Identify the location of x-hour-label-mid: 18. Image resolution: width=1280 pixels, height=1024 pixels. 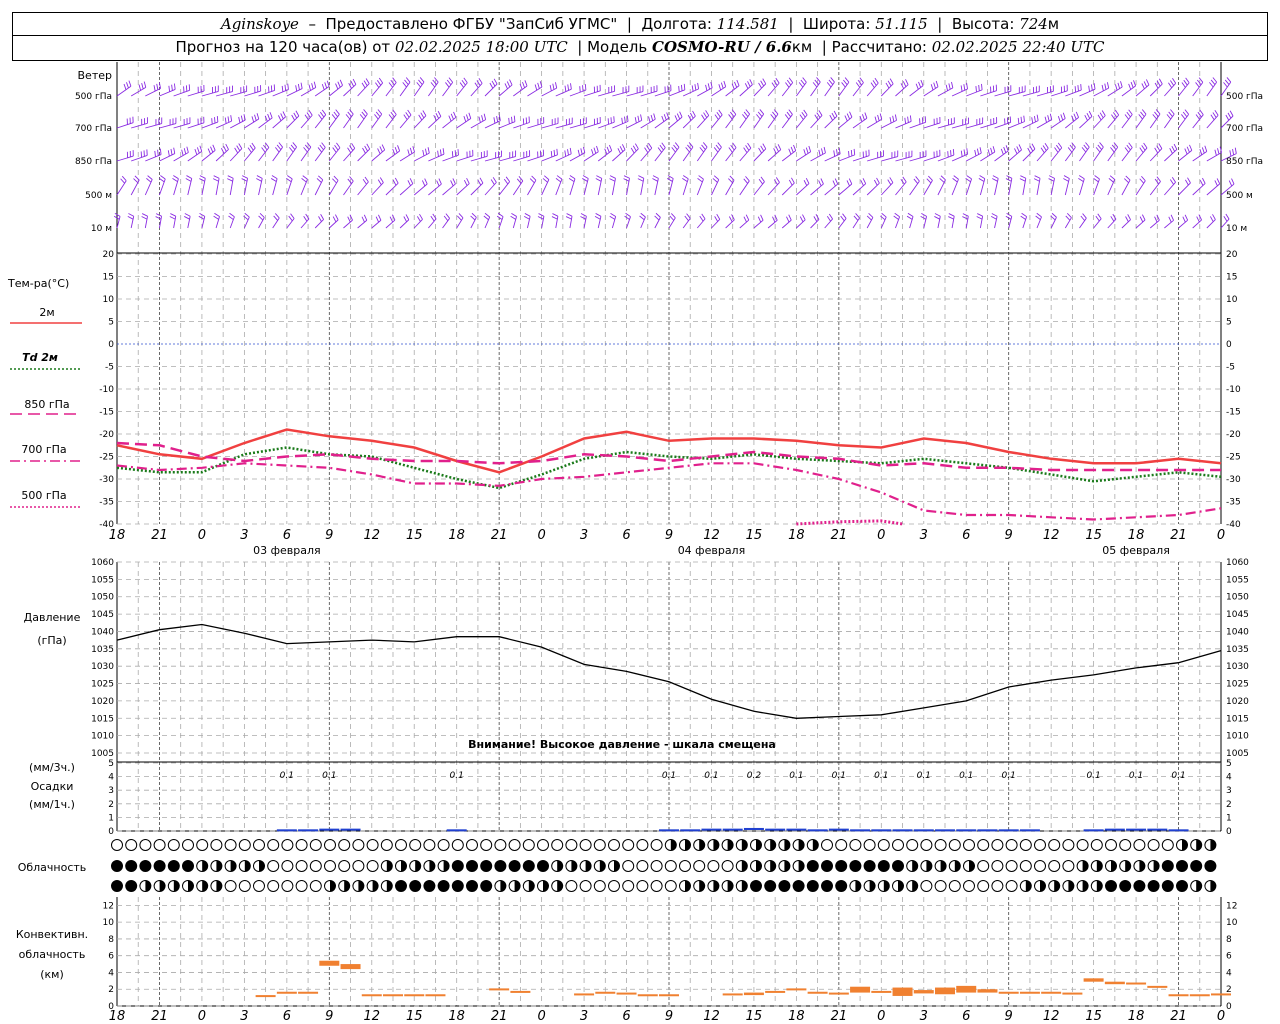
(1136, 535).